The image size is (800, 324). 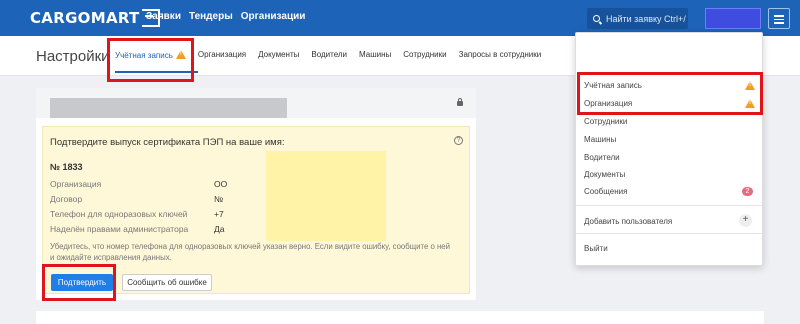 What do you see at coordinates (602, 157) in the screenshot?
I see `menu-item-drivers: Водители` at bounding box center [602, 157].